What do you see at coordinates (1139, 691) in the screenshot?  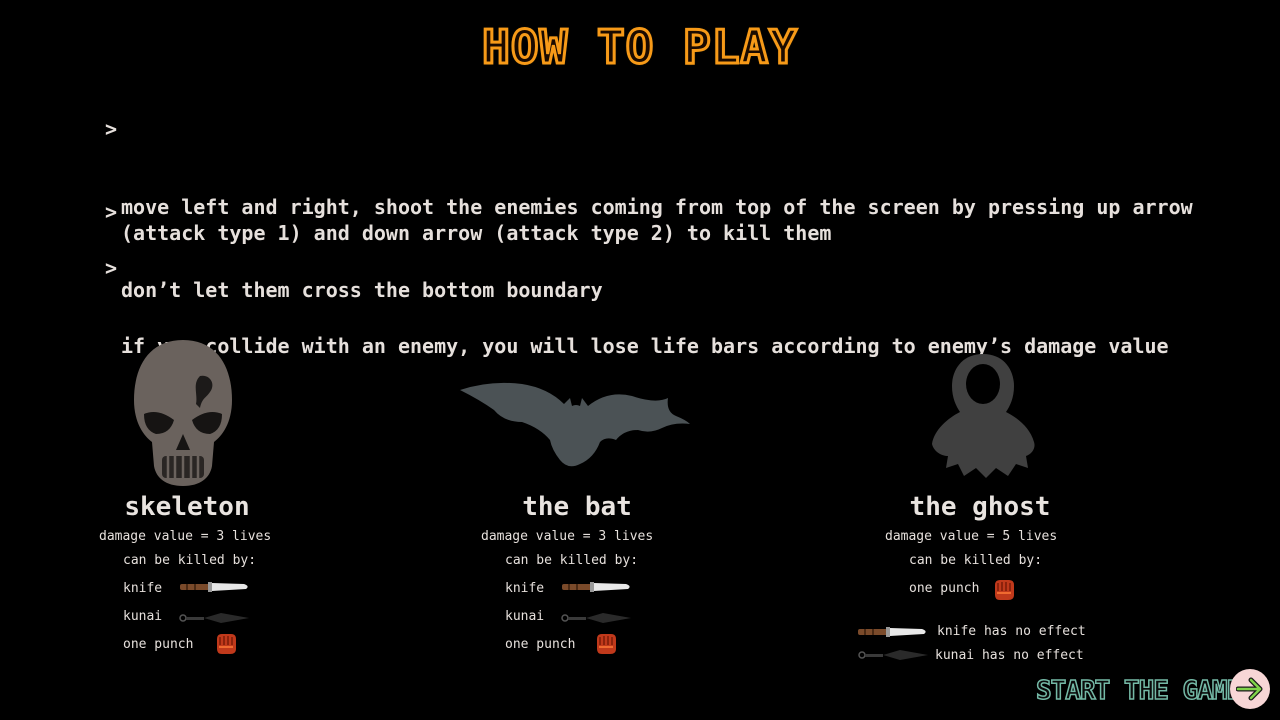 I see `start-game-label: START THE GAME` at bounding box center [1139, 691].